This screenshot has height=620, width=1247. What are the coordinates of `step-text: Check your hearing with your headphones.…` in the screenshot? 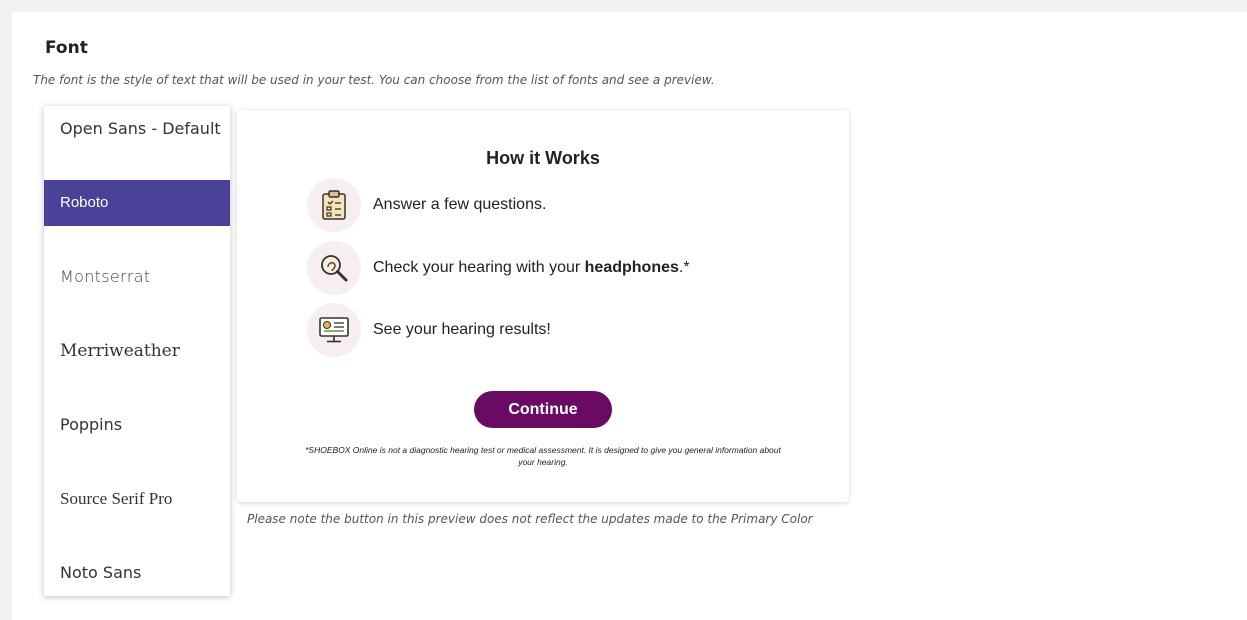 It's located at (531, 267).